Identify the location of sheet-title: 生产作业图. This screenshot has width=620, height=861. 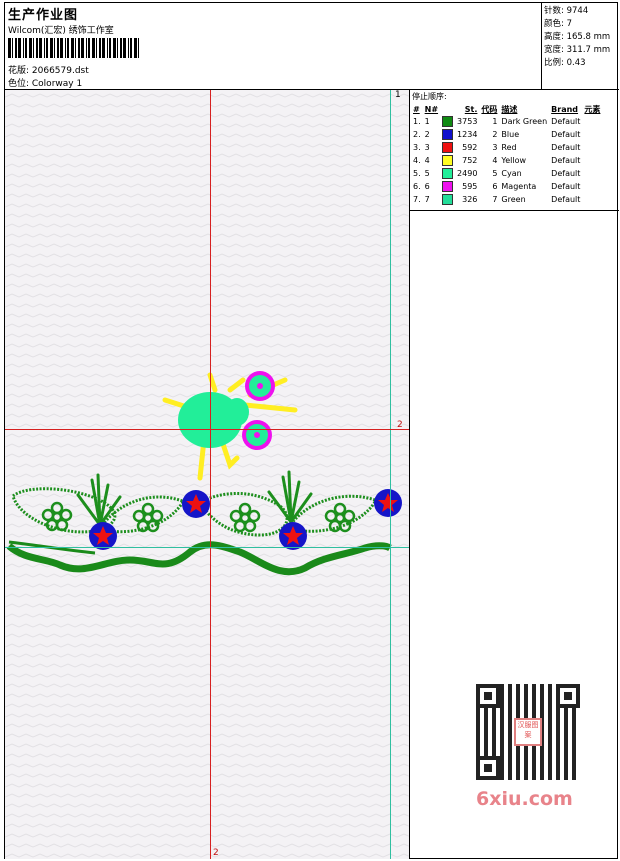
(43, 15).